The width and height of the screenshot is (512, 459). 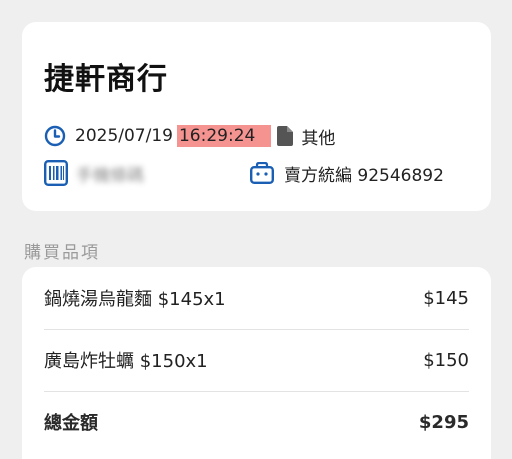 I want to click on list-item: 廣島炸牡蠣 $150x1 $150, so click(x=256, y=360).